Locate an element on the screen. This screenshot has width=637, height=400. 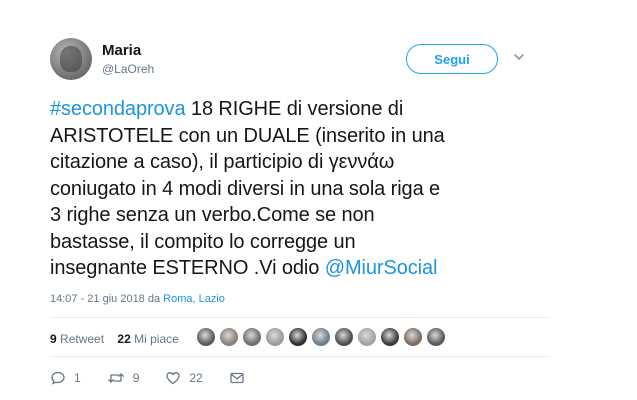
like-action-count: 22 is located at coordinates (196, 378).